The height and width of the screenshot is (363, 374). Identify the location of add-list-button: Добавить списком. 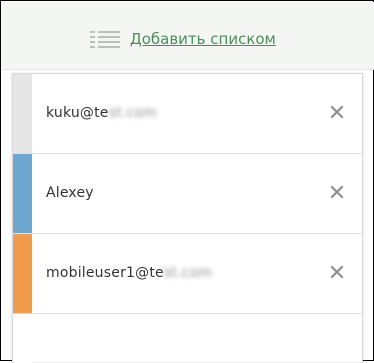
(183, 39).